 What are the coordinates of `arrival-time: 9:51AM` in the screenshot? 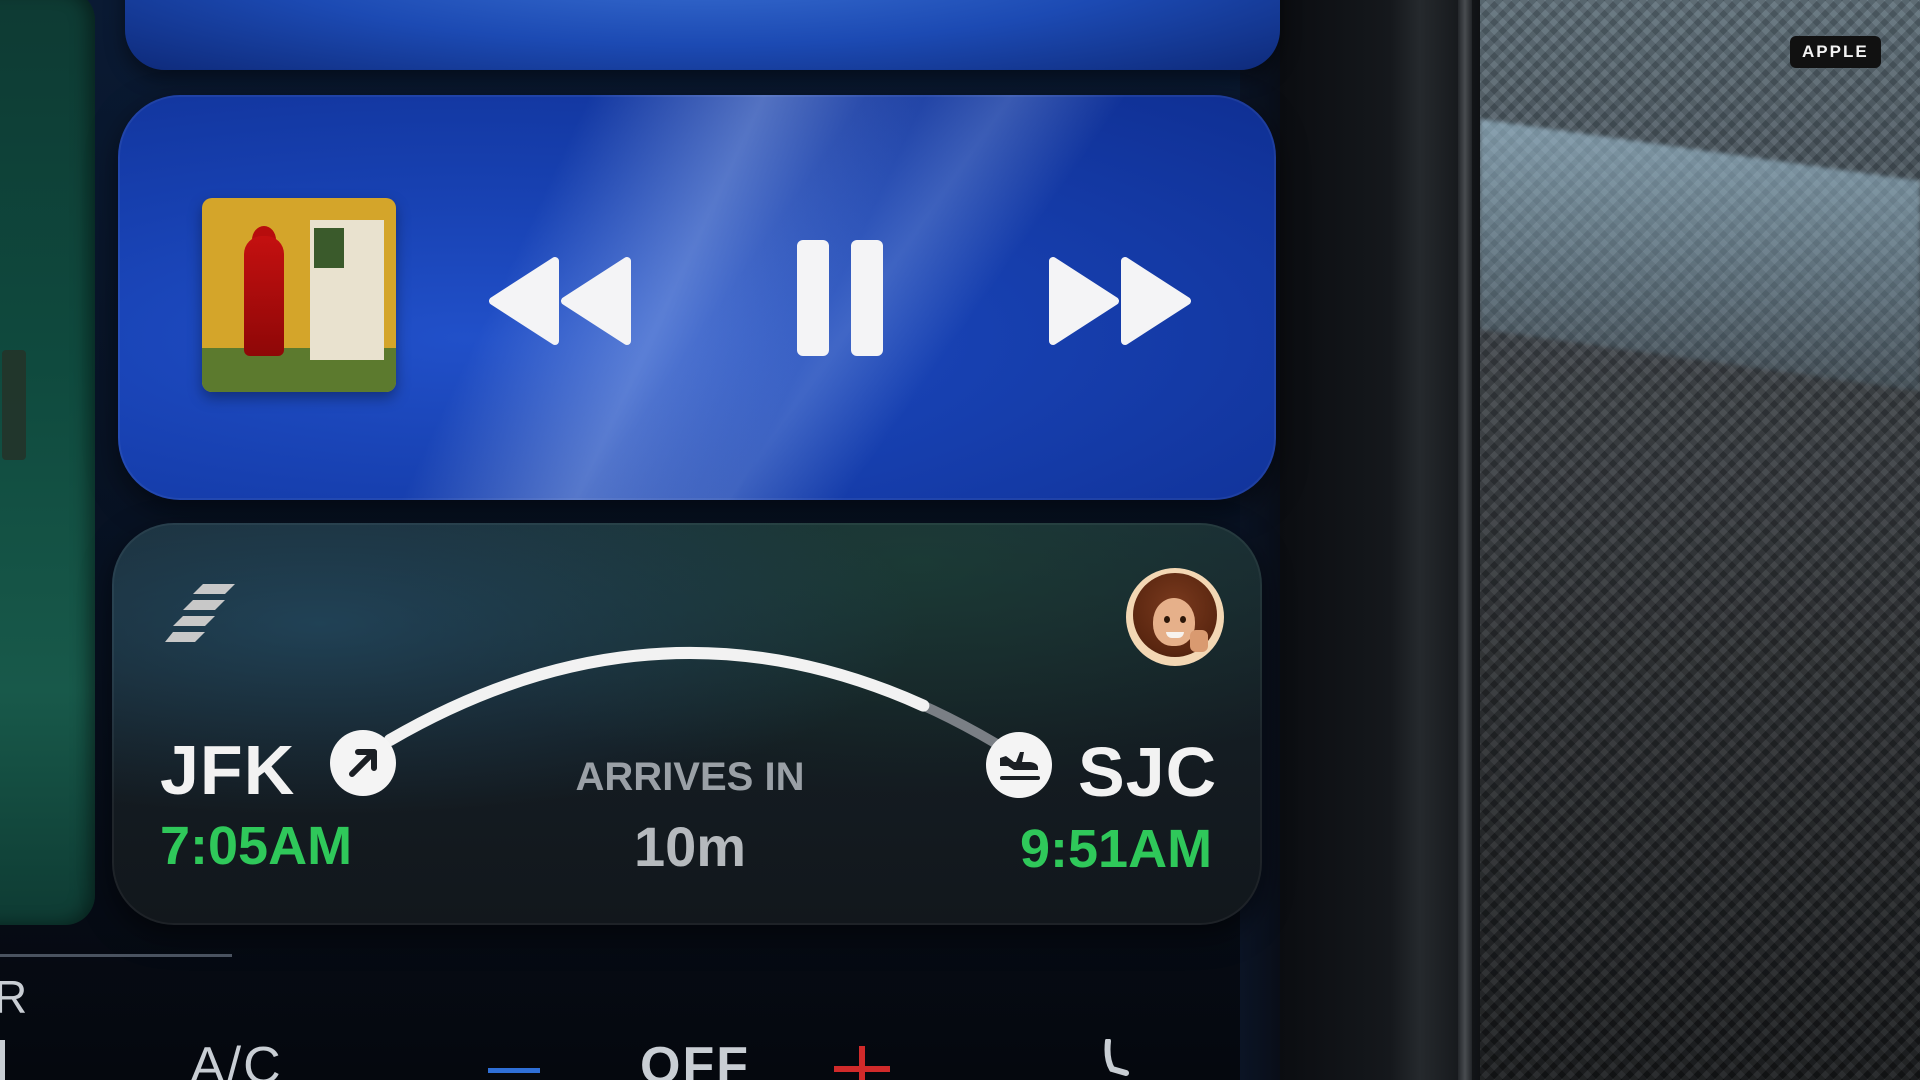 It's located at (1116, 849).